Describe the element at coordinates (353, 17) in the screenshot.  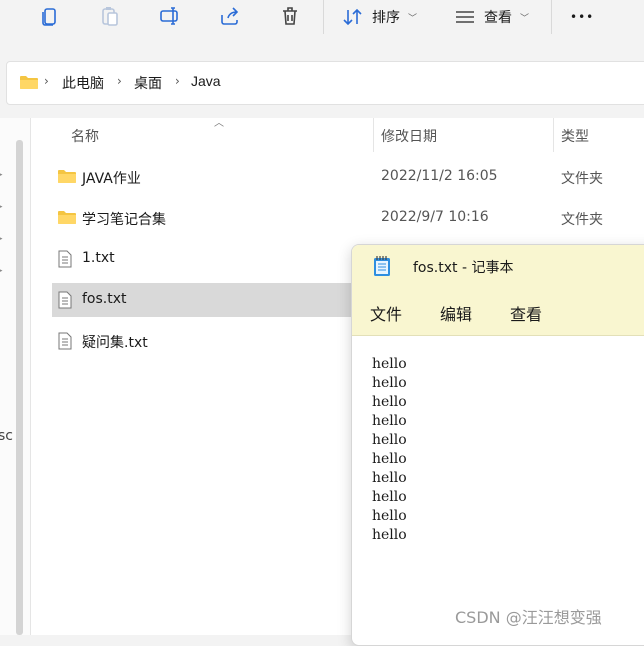
I see `sort-icon` at that location.